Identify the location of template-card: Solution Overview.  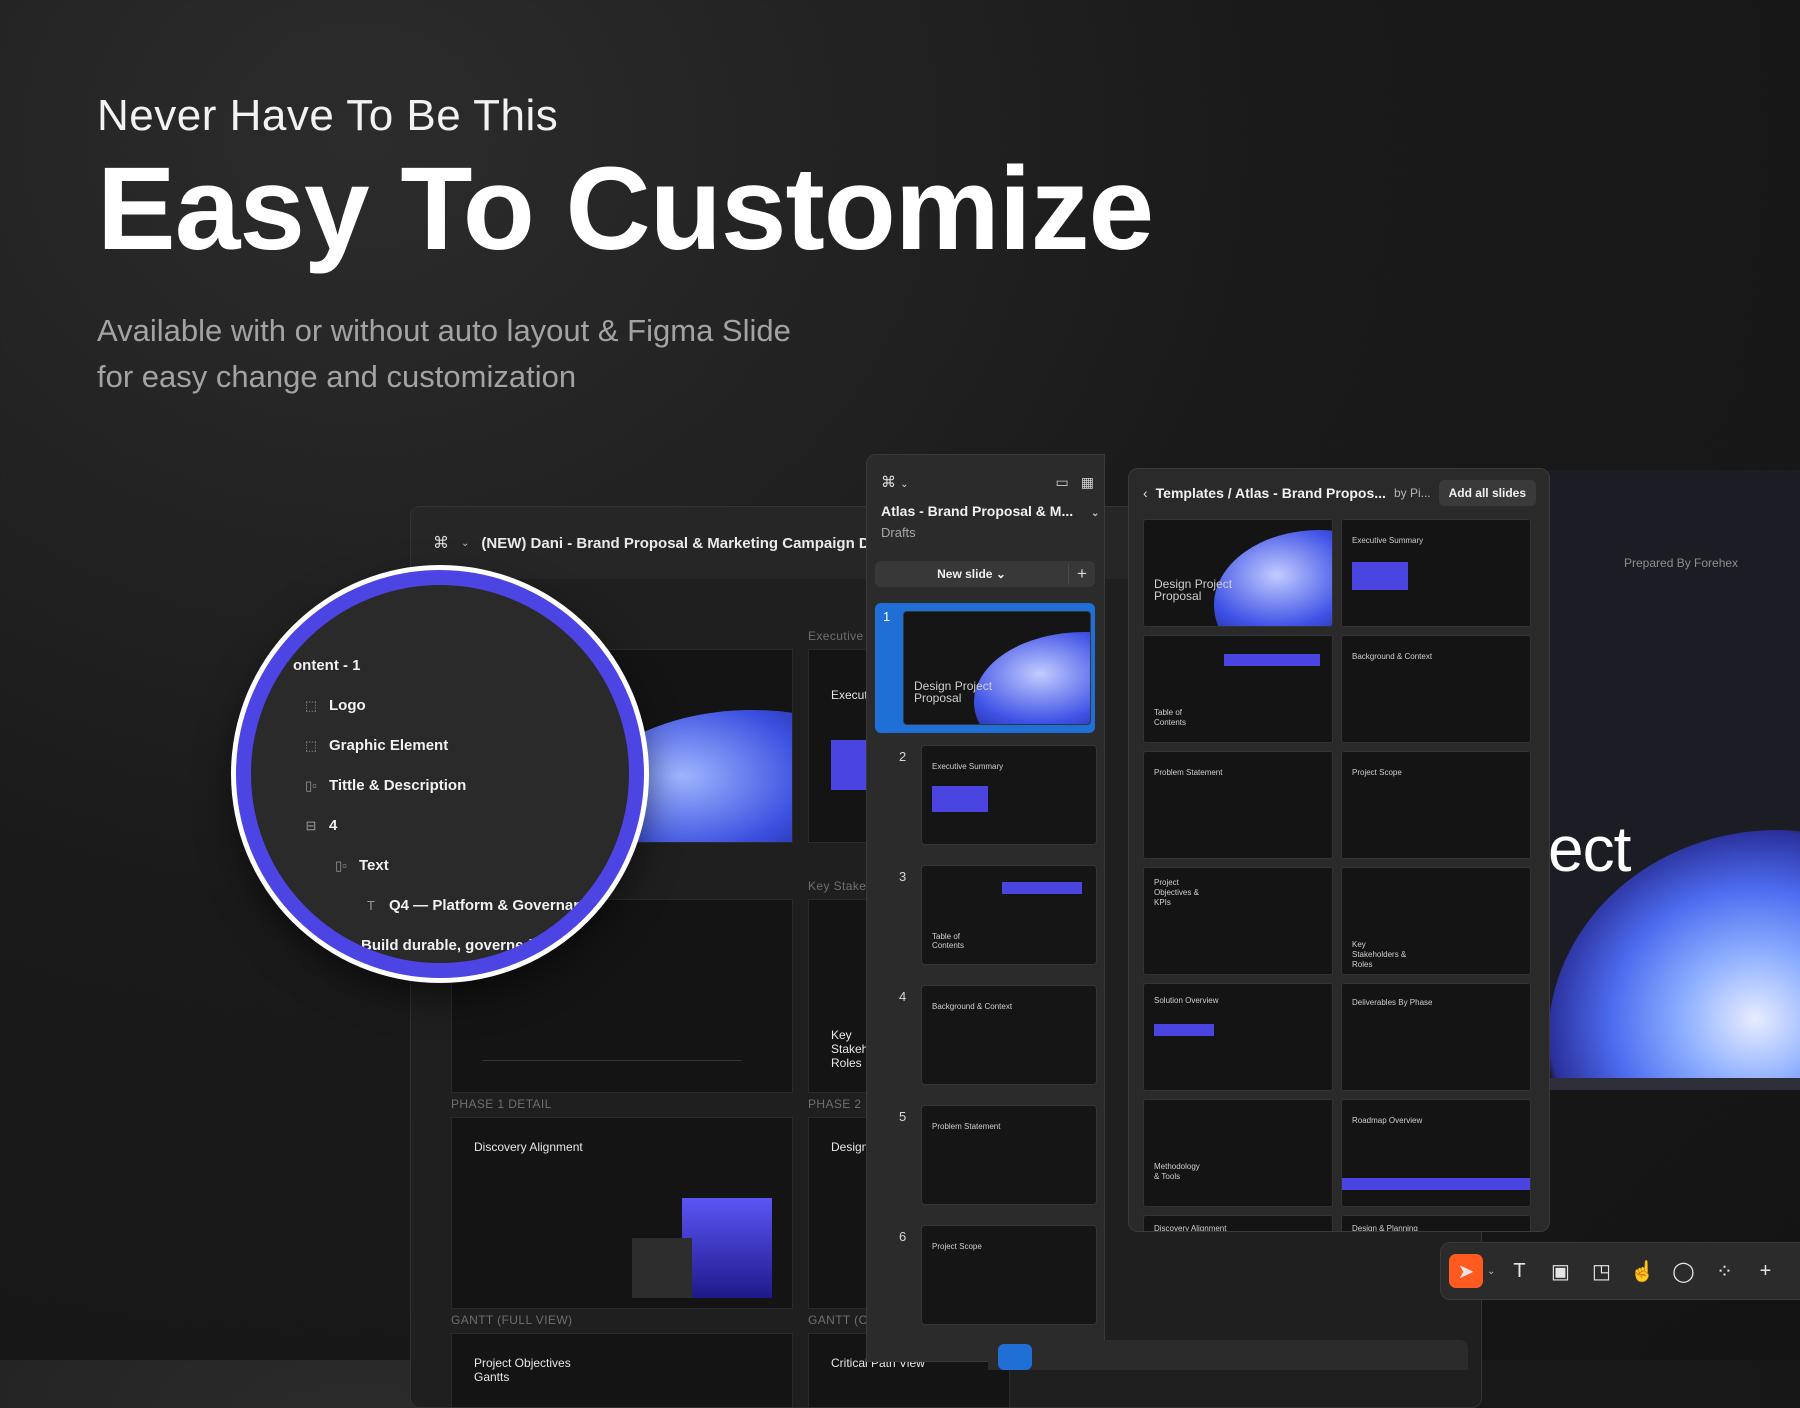
(1238, 1037).